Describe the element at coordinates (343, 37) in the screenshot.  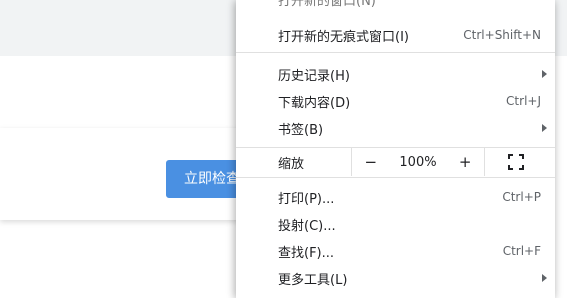
I see `menu-item-label: 打开新的无痕式窗口(I)` at that location.